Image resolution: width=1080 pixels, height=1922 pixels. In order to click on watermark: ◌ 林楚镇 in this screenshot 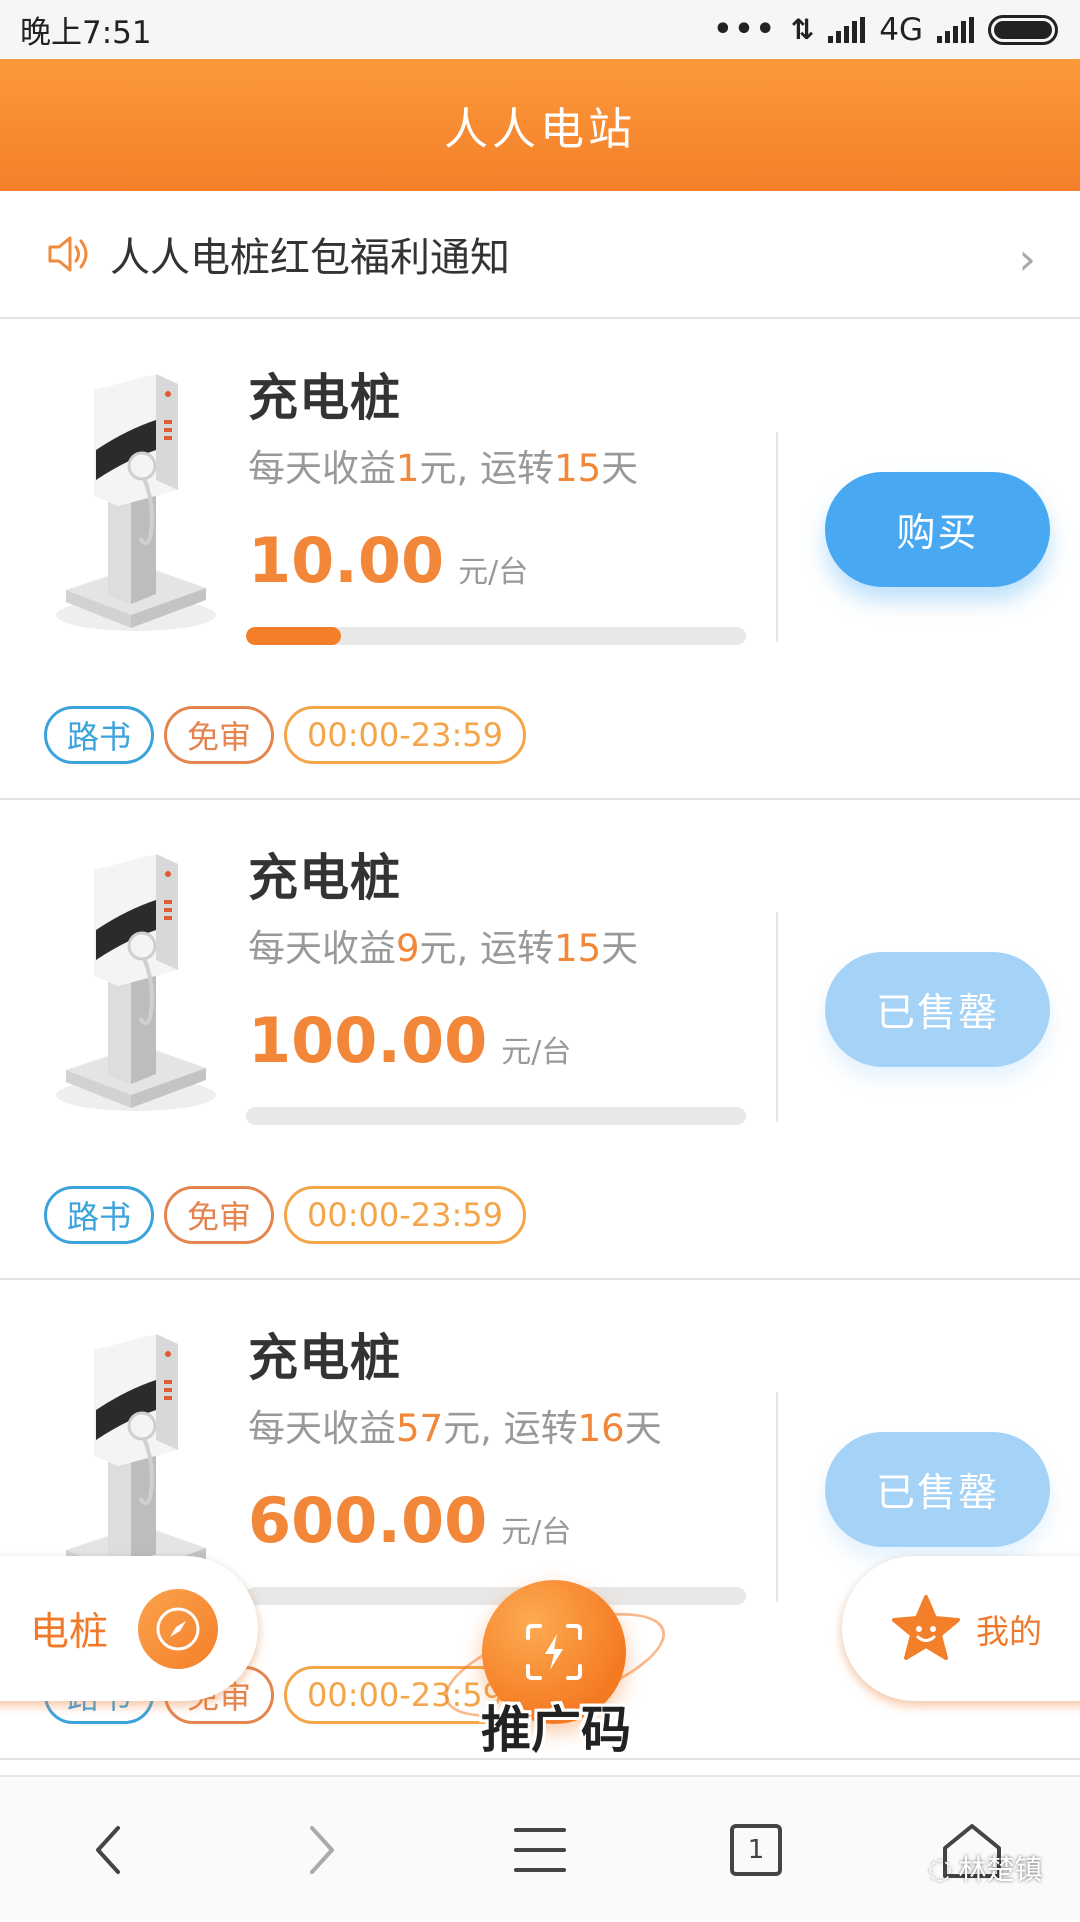, I will do `click(985, 1868)`.